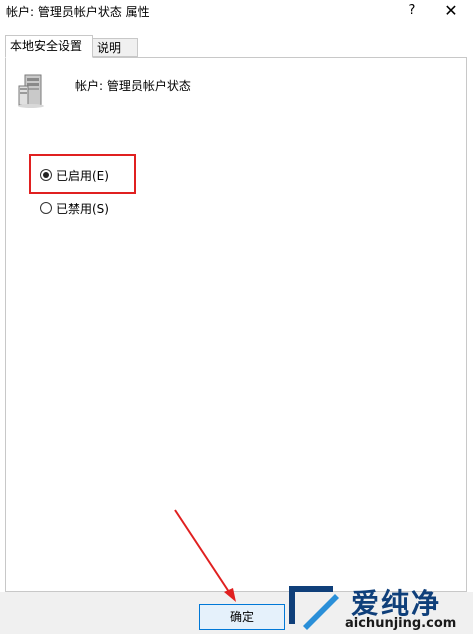 The width and height of the screenshot is (473, 634). Describe the element at coordinates (412, 11) in the screenshot. I see `help-button: ?` at that location.